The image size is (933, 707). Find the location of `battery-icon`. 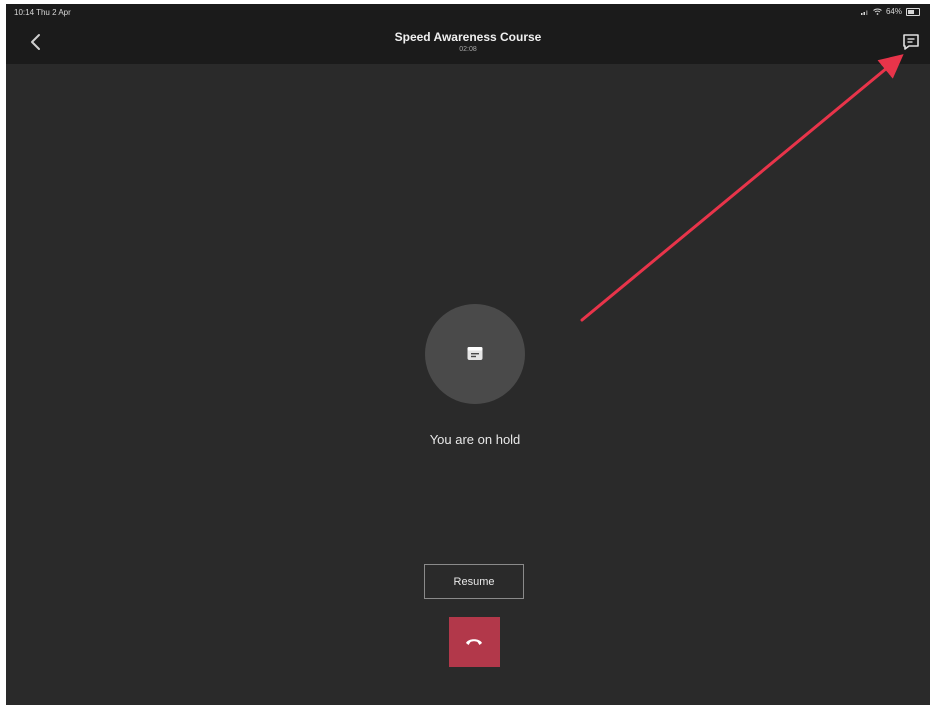

battery-icon is located at coordinates (913, 11).